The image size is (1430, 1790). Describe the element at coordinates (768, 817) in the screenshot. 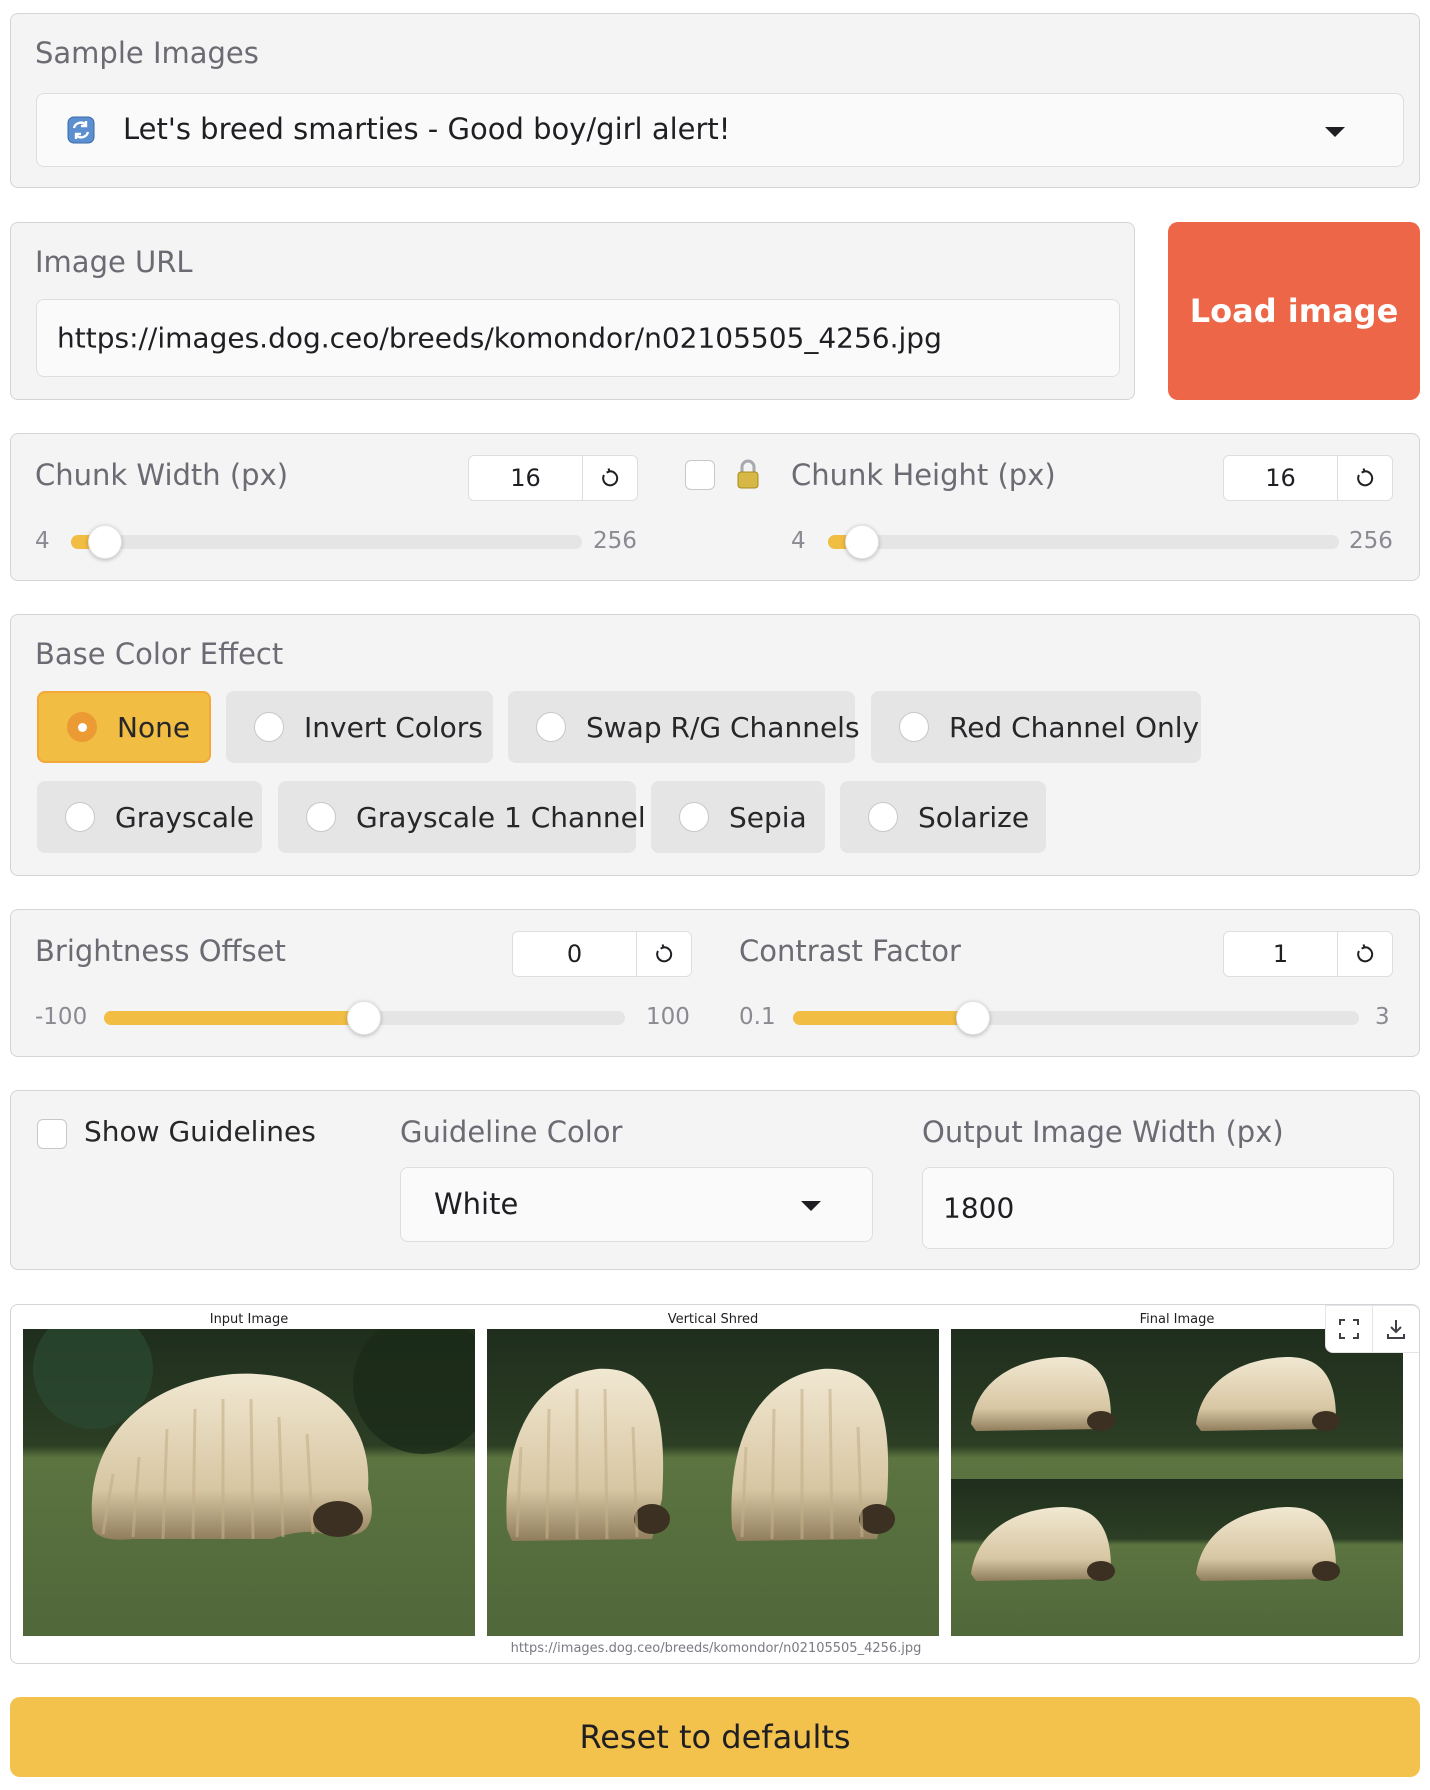

I see `effect-option-label: Sepia` at that location.